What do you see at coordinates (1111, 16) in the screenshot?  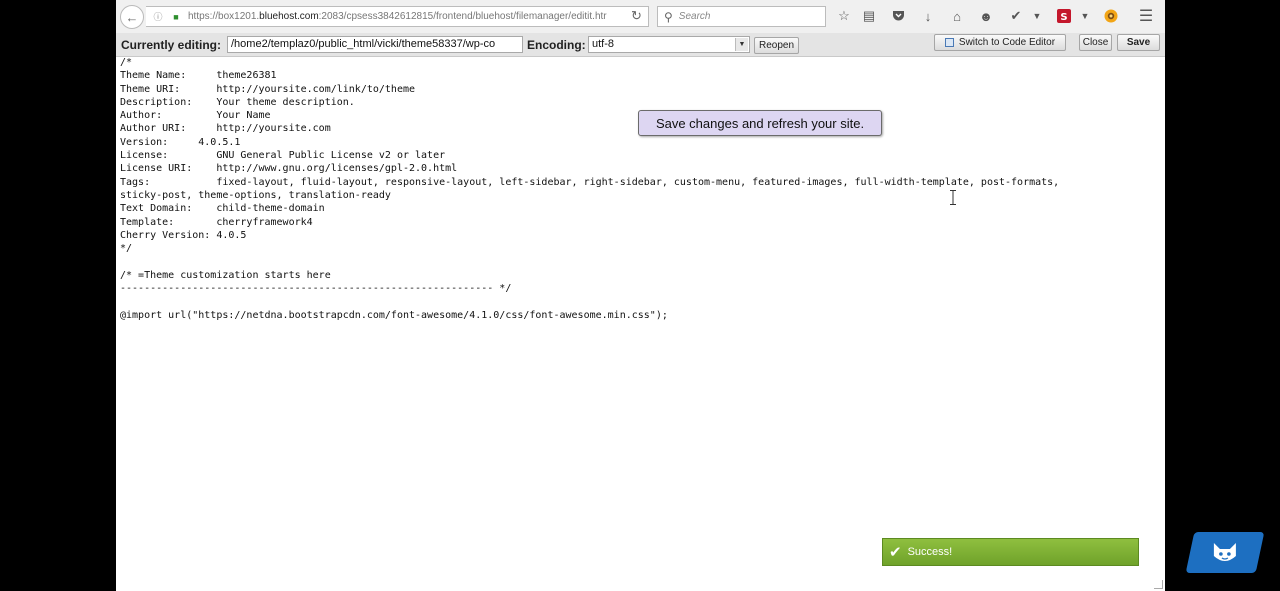 I see `color-picker-extension-icon` at bounding box center [1111, 16].